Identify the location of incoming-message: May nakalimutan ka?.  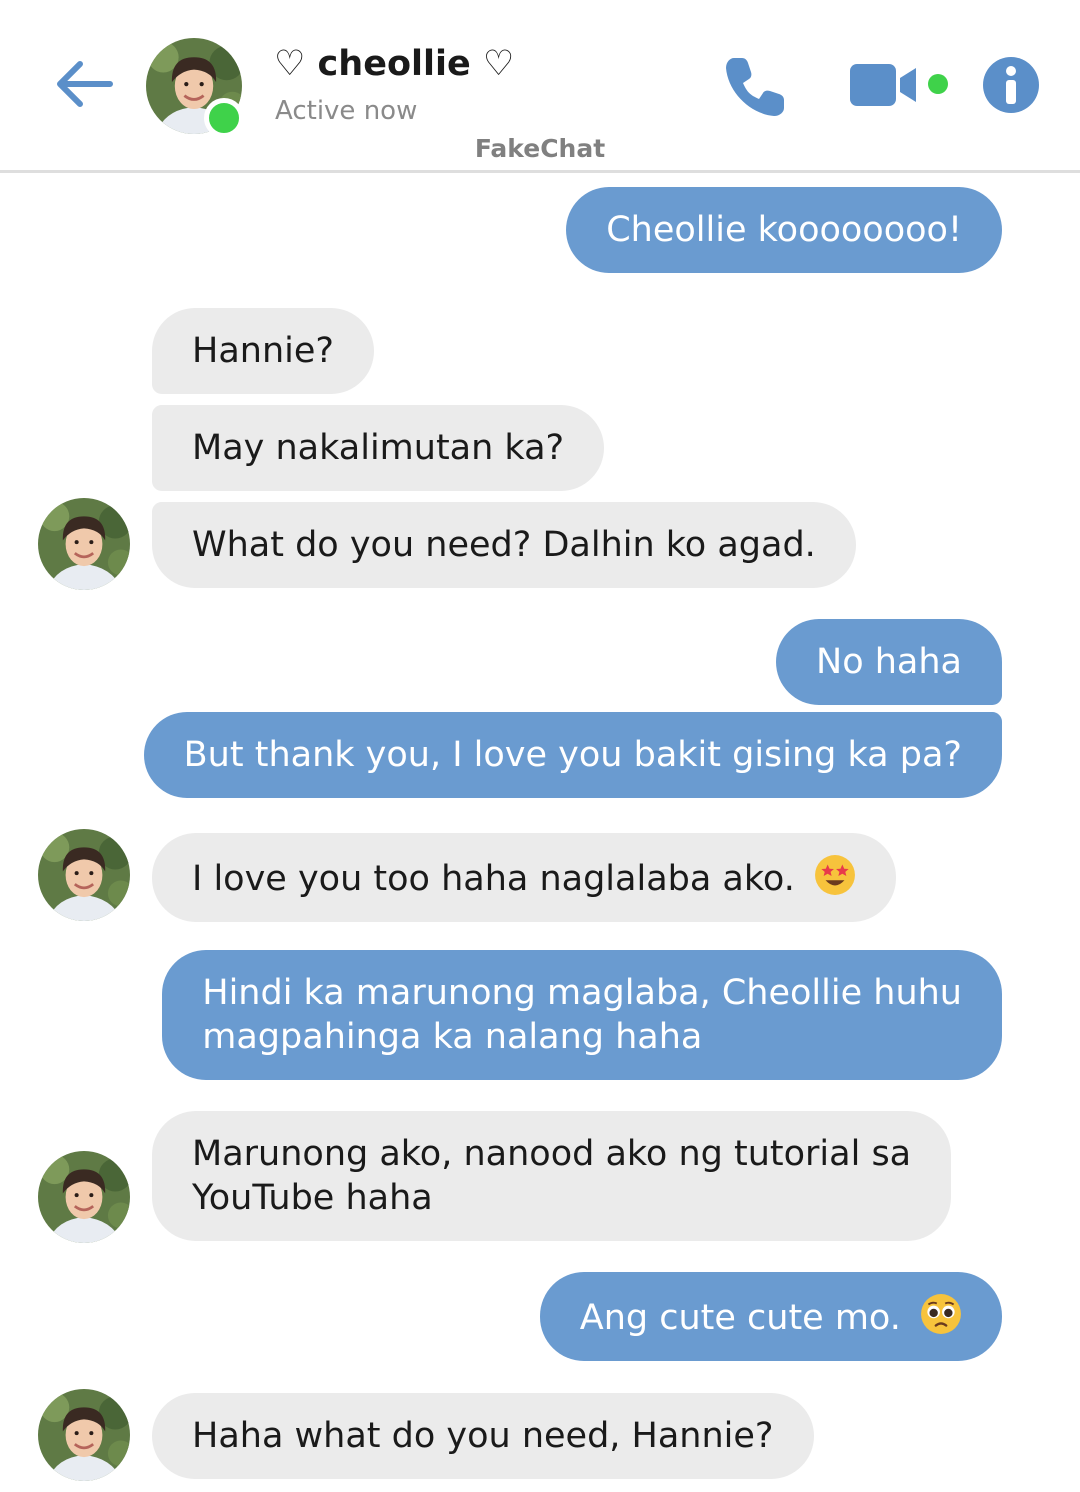
(378, 448).